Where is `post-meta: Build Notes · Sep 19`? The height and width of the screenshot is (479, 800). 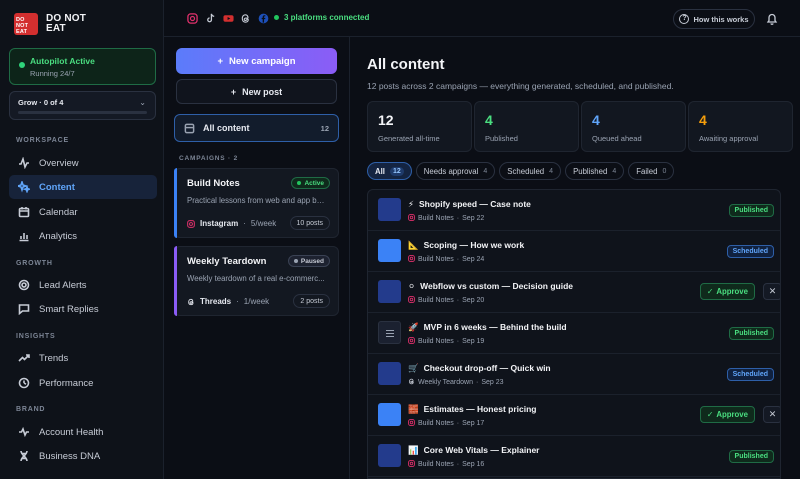
post-meta: Build Notes · Sep 19 is located at coordinates (446, 341).